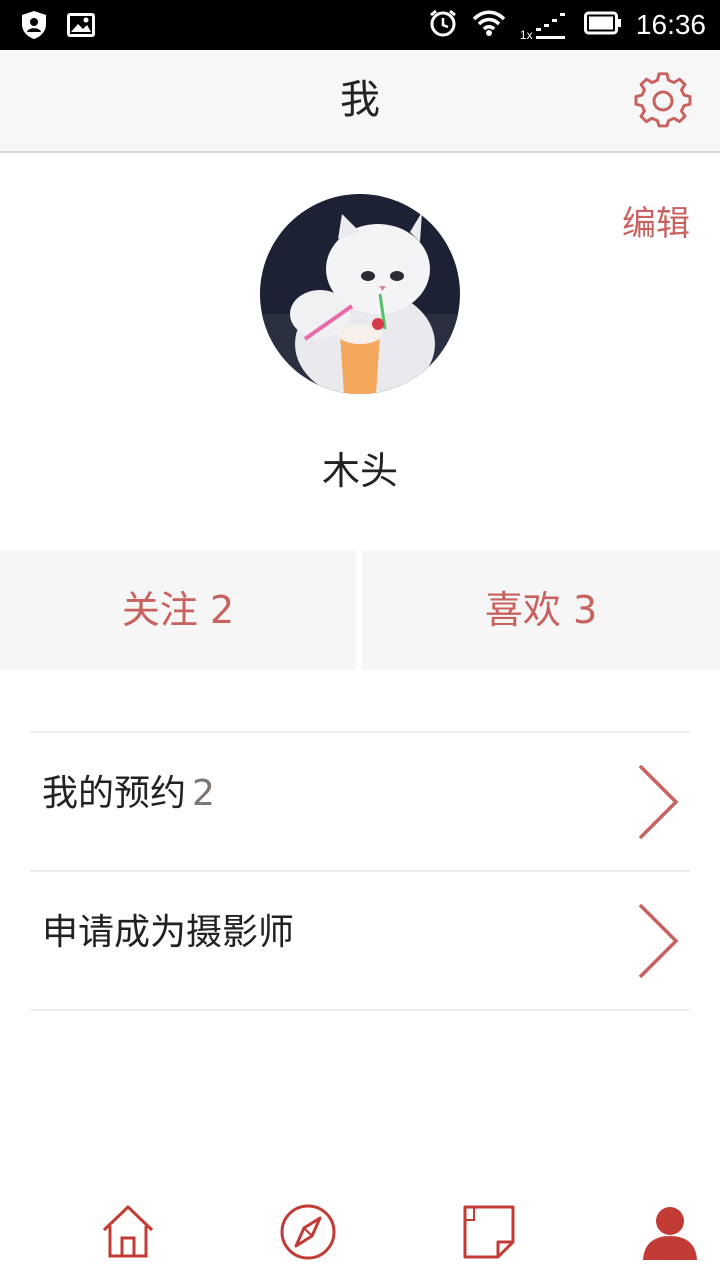  I want to click on edit-profile-button: 编辑, so click(656, 220).